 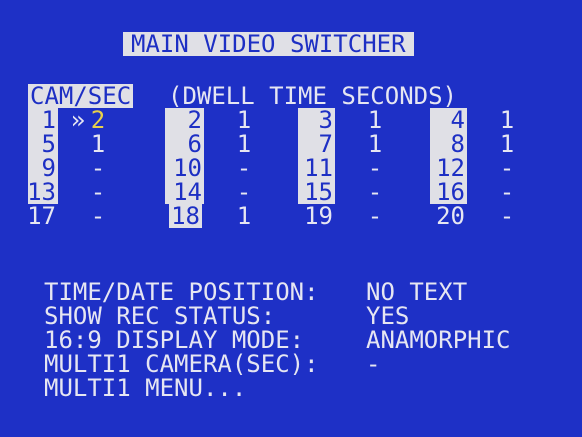 I want to click on menu-item: 16:9 DISPLAY MODE: ANAMORPHIC, so click(x=277, y=340).